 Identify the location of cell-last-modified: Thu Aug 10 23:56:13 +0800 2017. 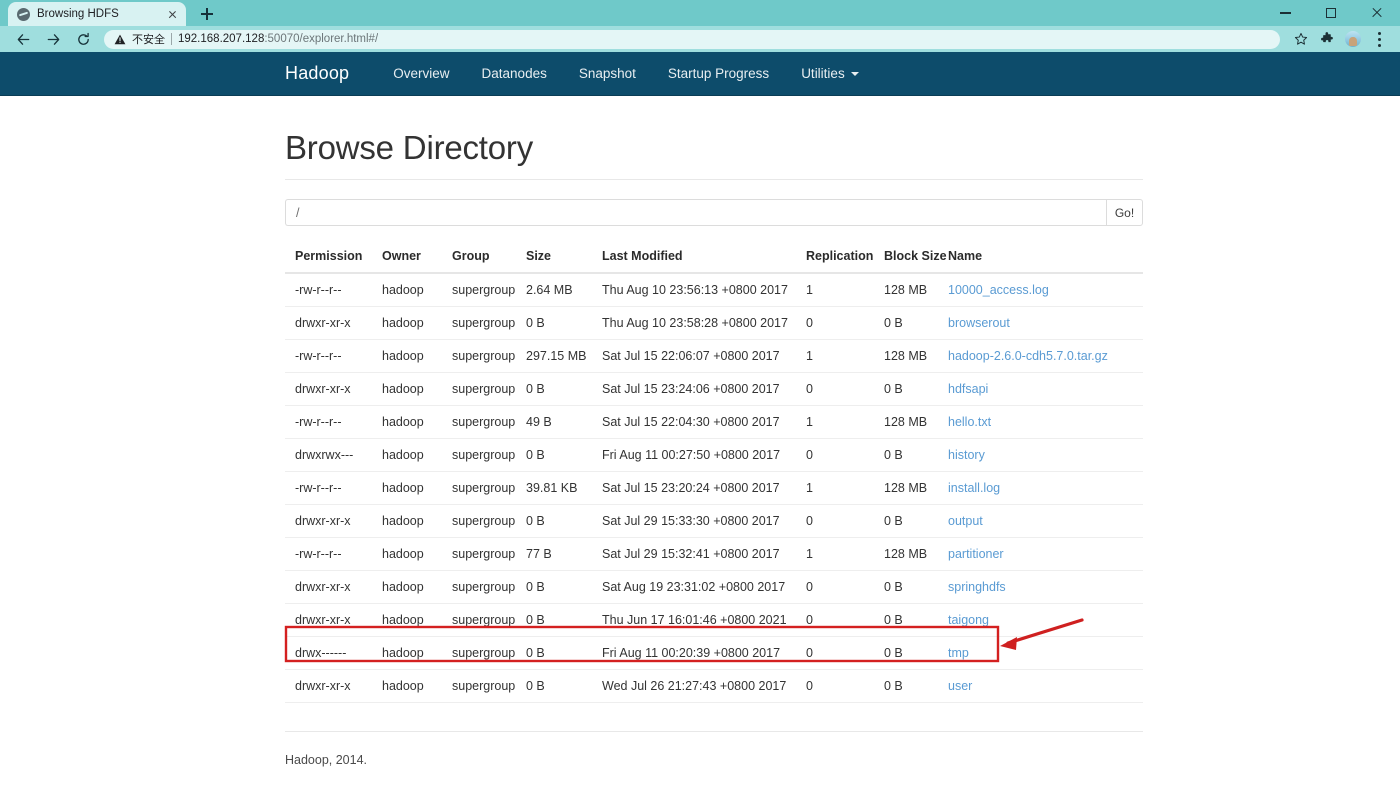
(704, 290).